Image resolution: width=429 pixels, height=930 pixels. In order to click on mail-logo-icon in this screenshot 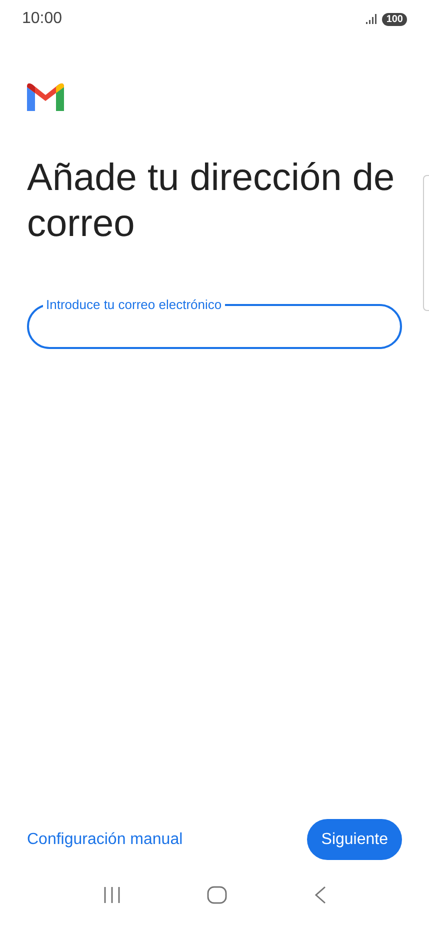, I will do `click(45, 97)`.